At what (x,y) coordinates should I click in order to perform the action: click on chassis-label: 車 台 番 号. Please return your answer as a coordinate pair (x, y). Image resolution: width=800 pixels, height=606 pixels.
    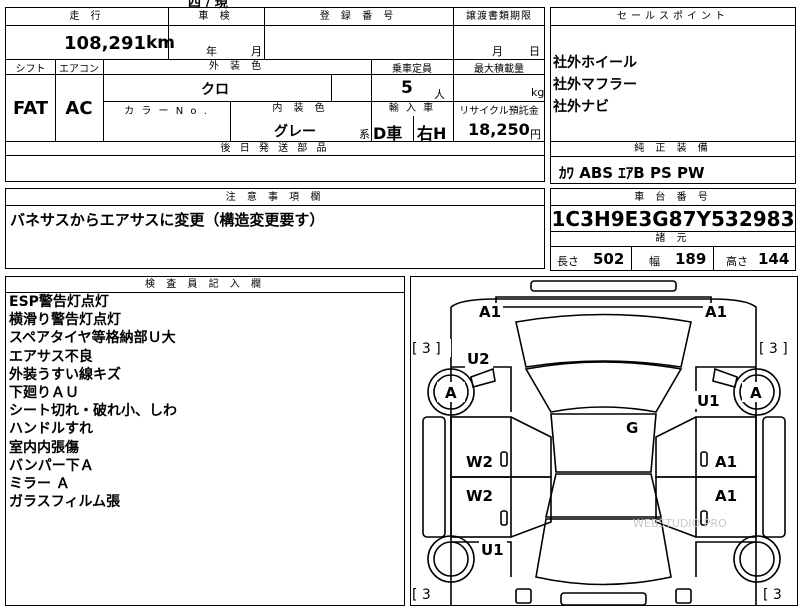
    Looking at the image, I should click on (673, 197).